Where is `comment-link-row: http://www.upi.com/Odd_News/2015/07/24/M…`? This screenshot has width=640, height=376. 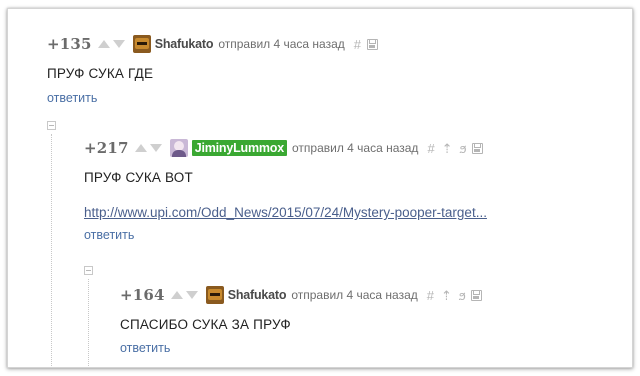 comment-link-row: http://www.upi.com/Odd_News/2015/07/24/M… is located at coordinates (285, 213).